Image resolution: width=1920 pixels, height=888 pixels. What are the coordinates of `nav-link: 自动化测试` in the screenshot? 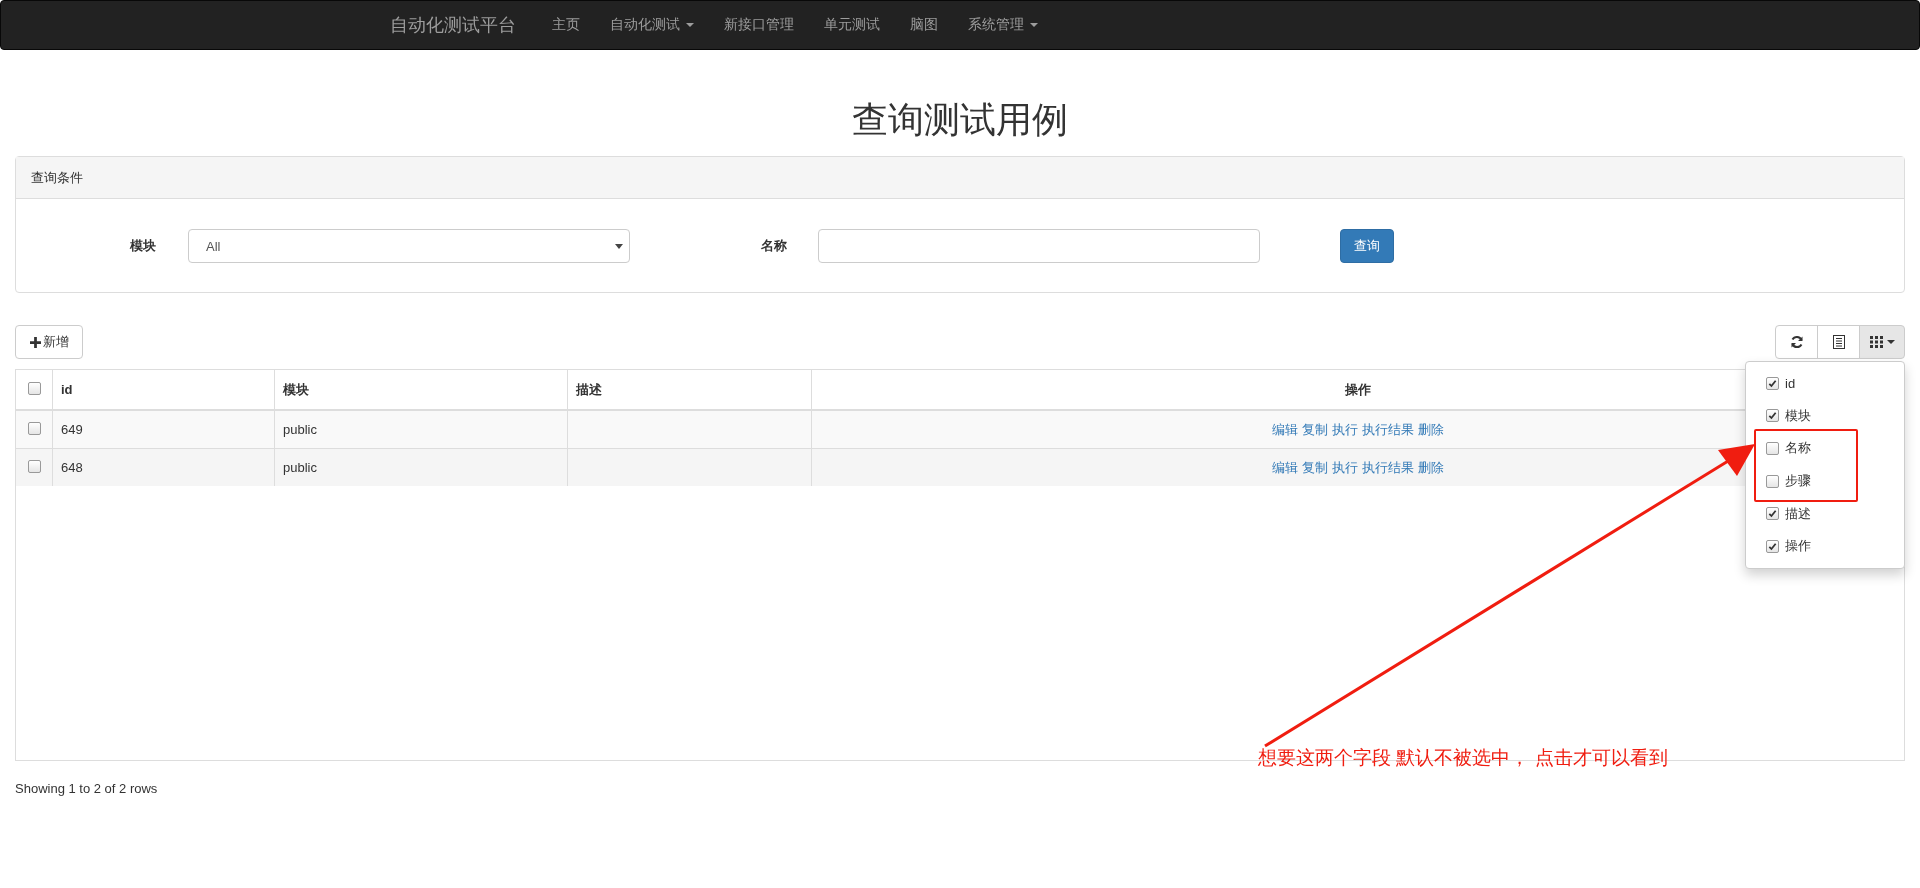 It's located at (652, 25).